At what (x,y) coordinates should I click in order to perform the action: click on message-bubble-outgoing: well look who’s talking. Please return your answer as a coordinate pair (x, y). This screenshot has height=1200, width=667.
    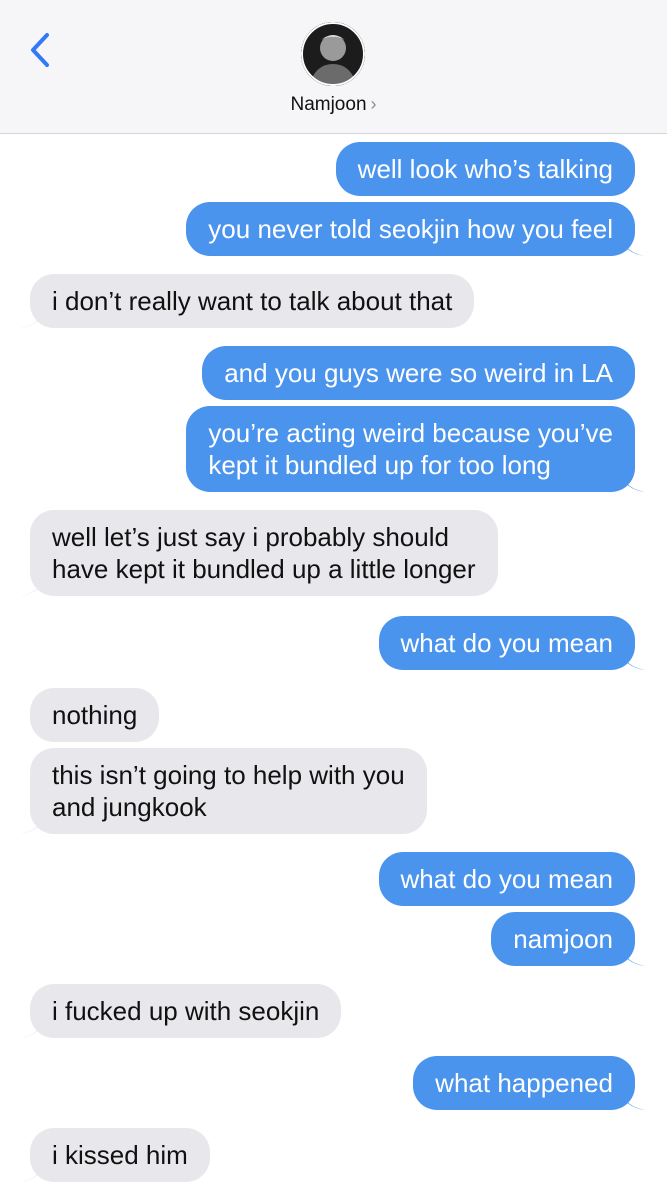
    Looking at the image, I should click on (485, 169).